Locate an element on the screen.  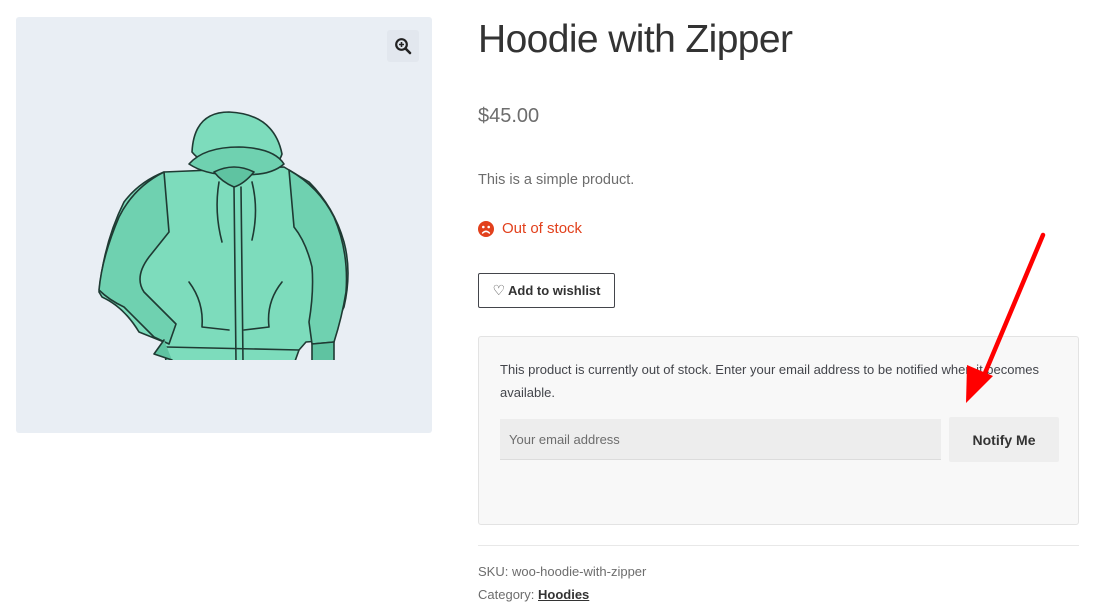
heart-outline-icon: ♡ is located at coordinates (499, 290).